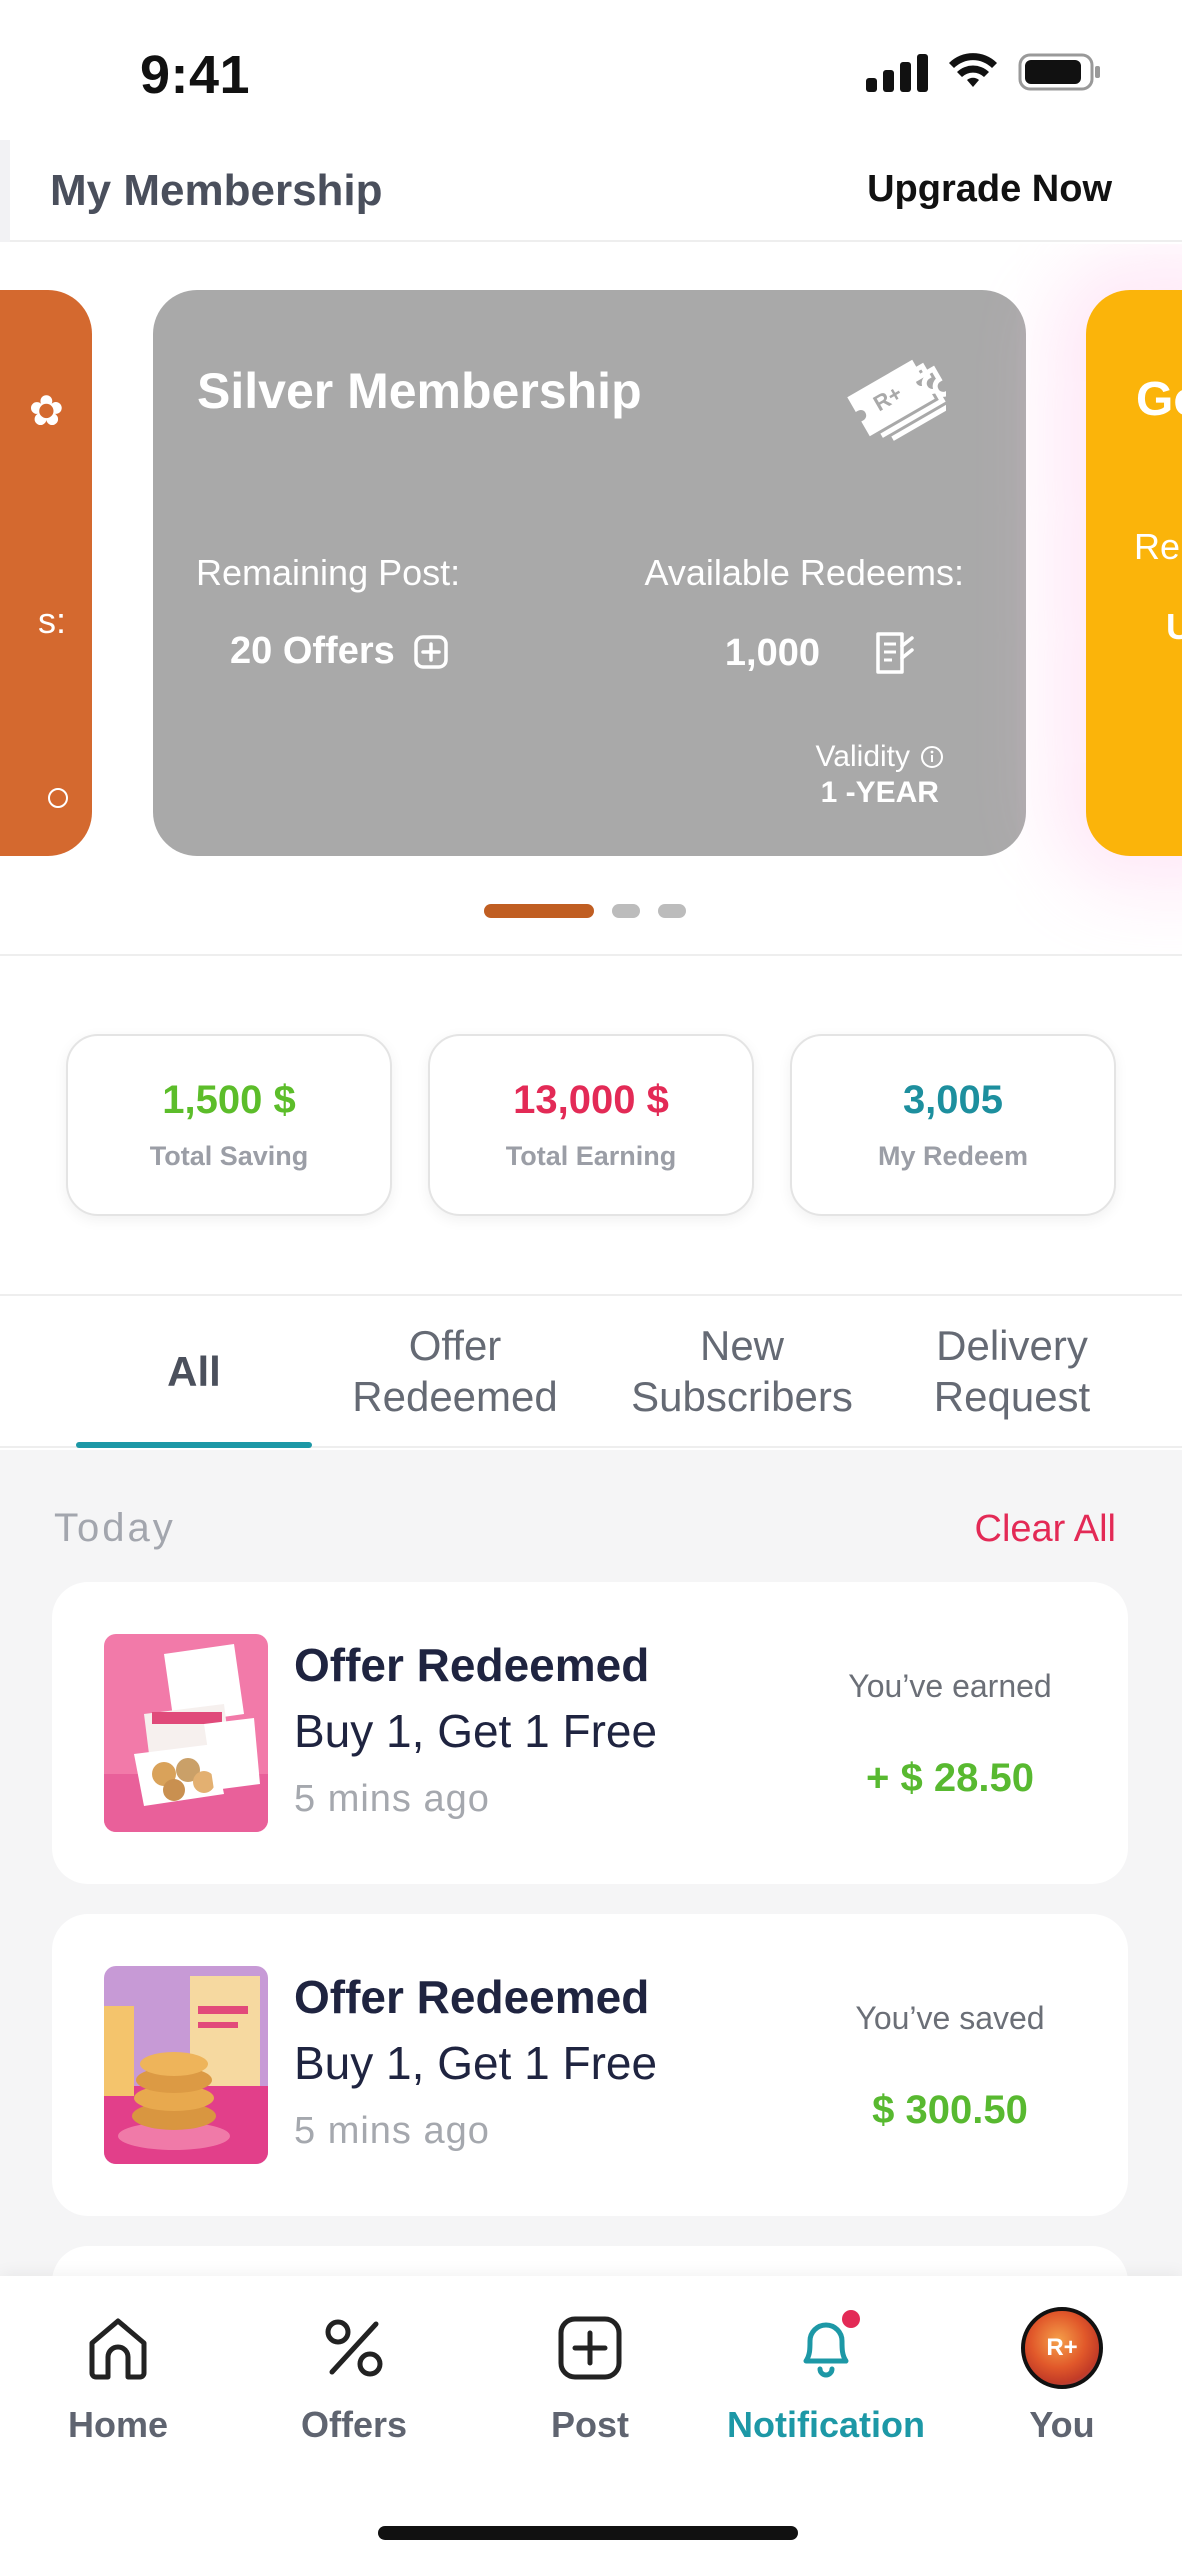 This screenshot has height=2560, width=1182. I want to click on validity-value: 1 -YEAR, so click(879, 792).